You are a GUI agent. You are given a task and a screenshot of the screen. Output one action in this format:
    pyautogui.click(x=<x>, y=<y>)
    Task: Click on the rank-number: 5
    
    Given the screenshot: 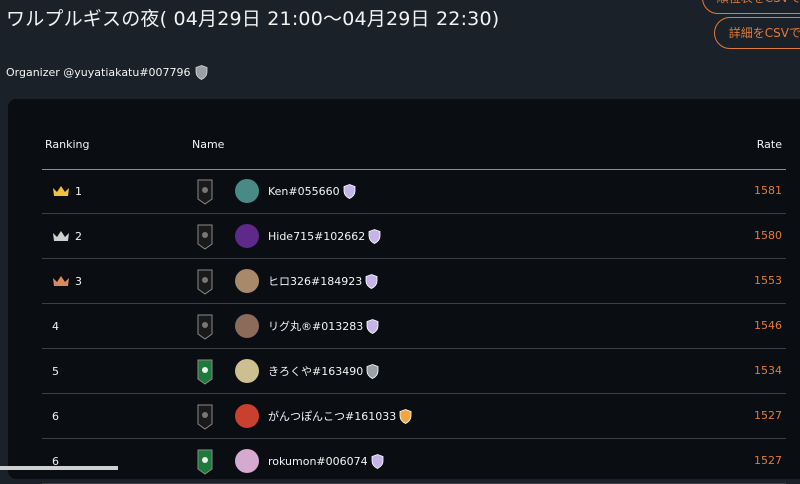 What is the action you would take?
    pyautogui.click(x=55, y=371)
    